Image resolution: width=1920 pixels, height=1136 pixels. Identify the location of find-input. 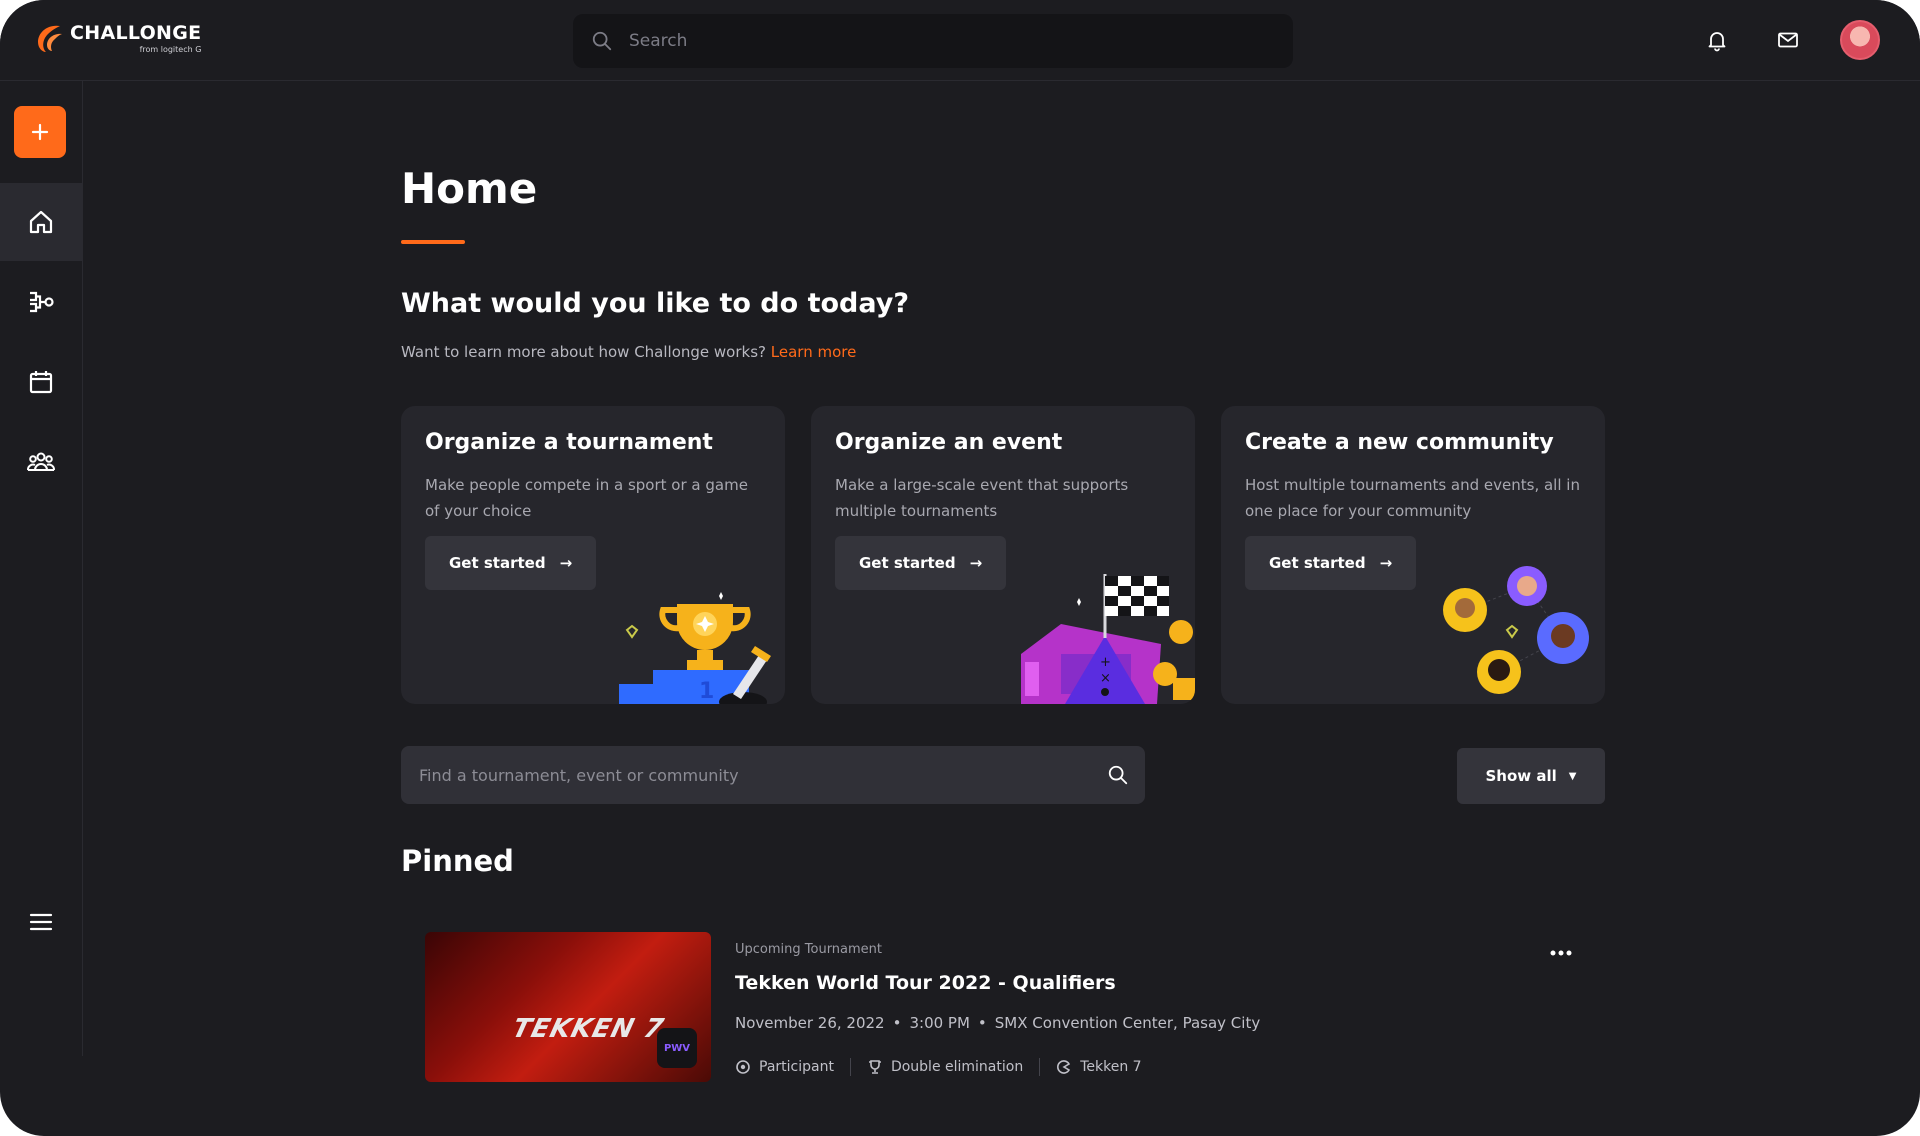
(749, 775).